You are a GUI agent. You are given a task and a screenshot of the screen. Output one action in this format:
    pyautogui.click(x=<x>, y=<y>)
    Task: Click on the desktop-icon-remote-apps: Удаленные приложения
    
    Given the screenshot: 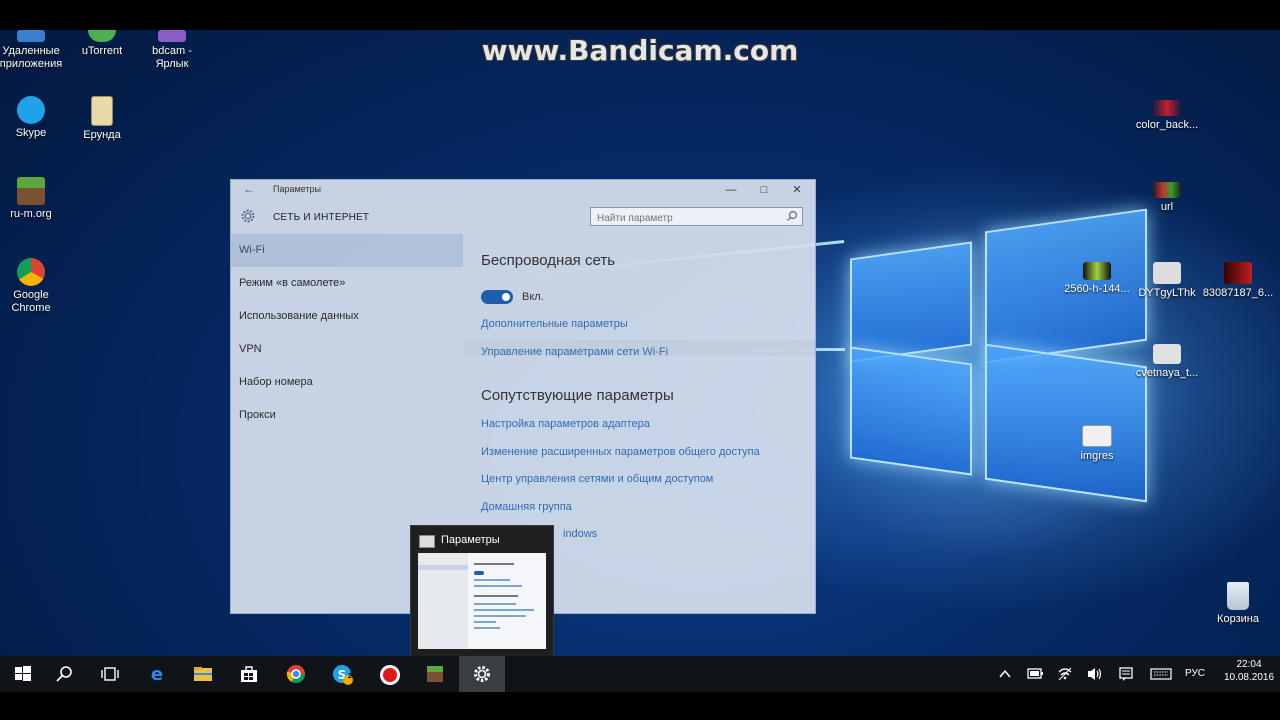 What is the action you would take?
    pyautogui.click(x=34, y=50)
    